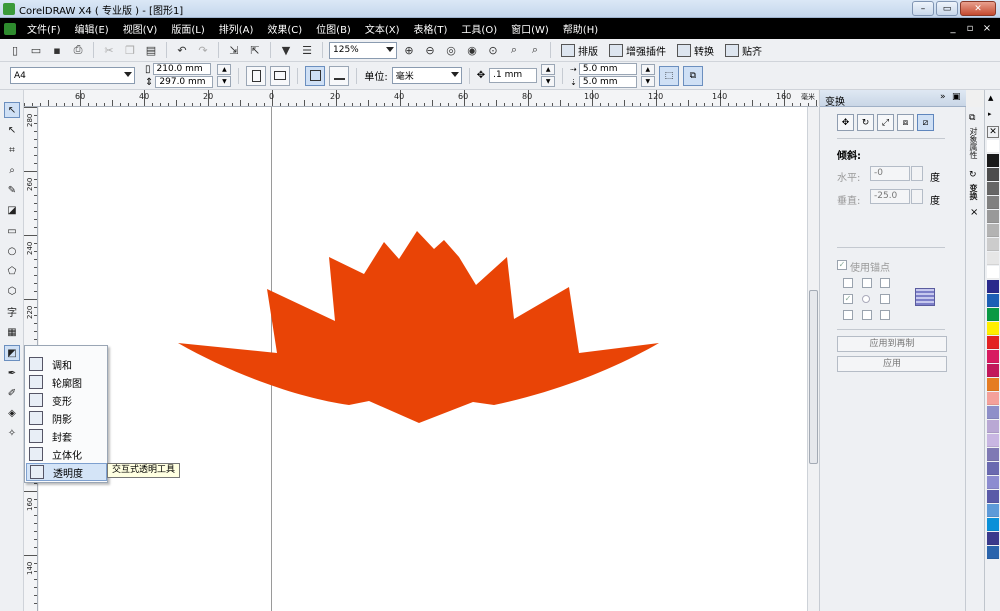 The image size is (1000, 611). I want to click on flyout-item-shadow: 阴影, so click(66, 418).